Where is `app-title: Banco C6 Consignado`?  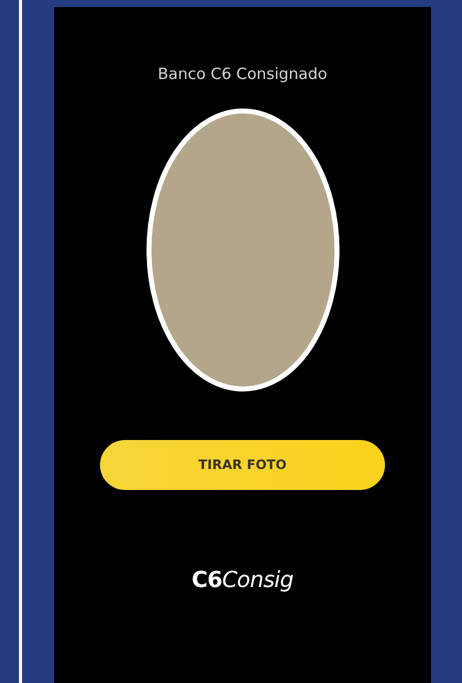 app-title: Banco C6 Consignado is located at coordinates (243, 74).